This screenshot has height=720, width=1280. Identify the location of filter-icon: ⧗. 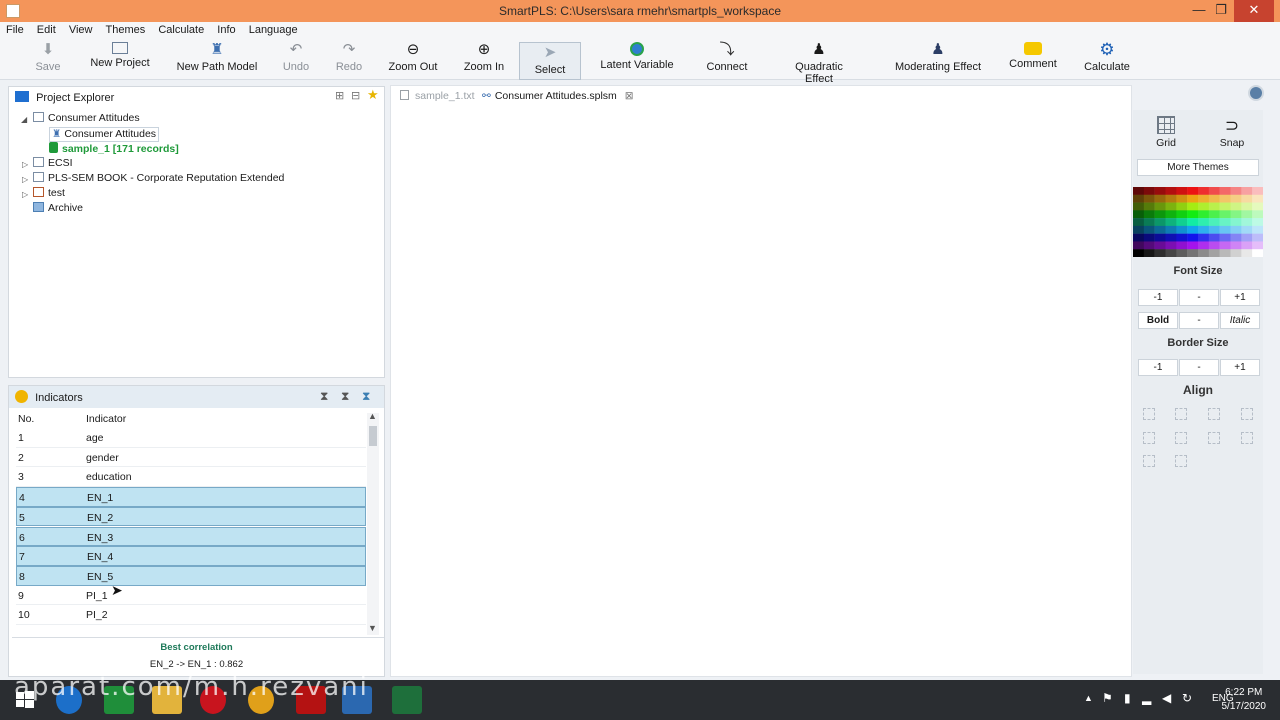
(324, 396).